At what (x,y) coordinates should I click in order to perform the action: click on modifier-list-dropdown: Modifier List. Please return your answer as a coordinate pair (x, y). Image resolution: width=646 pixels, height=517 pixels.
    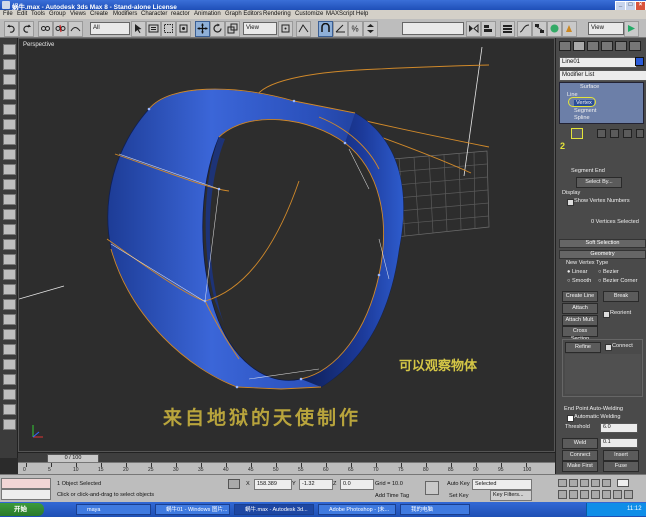
    Looking at the image, I should click on (602, 75).